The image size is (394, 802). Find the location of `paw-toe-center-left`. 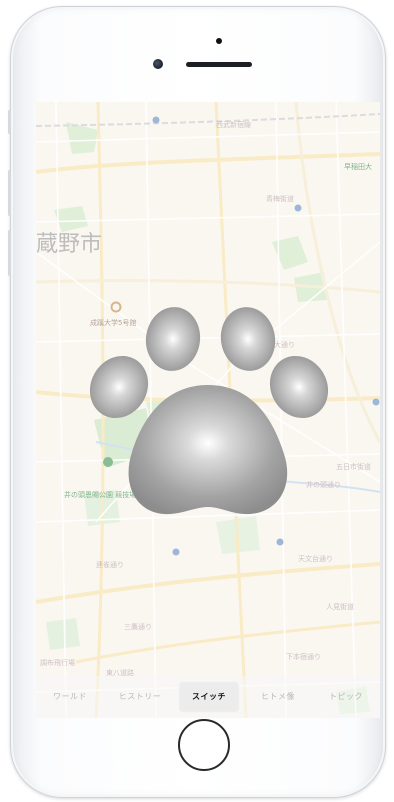

paw-toe-center-left is located at coordinates (173, 339).